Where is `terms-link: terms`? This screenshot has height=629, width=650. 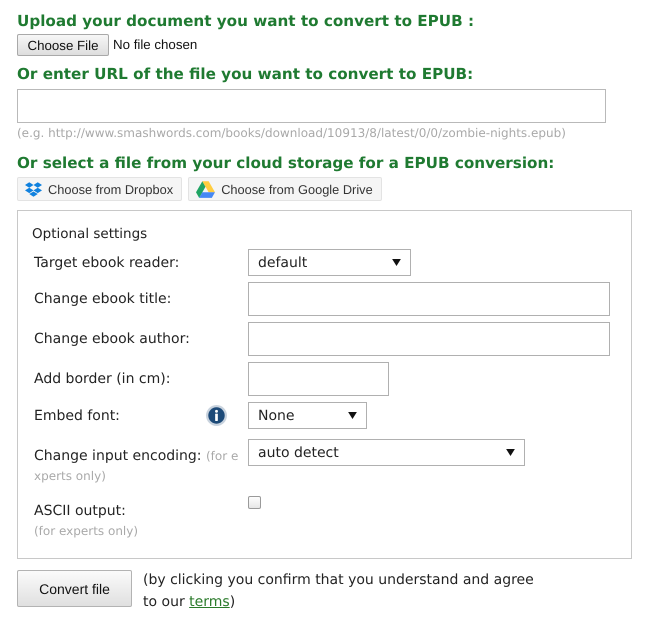 terms-link: terms is located at coordinates (209, 602).